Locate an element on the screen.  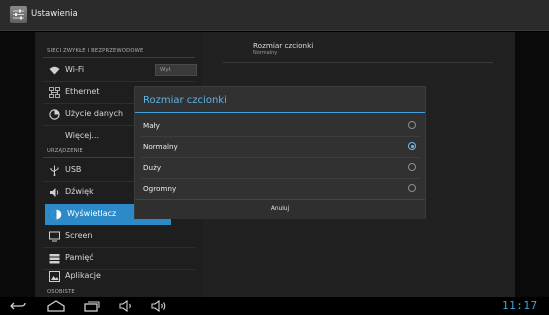
sidebar-item-label: Dźwięk is located at coordinates (79, 191).